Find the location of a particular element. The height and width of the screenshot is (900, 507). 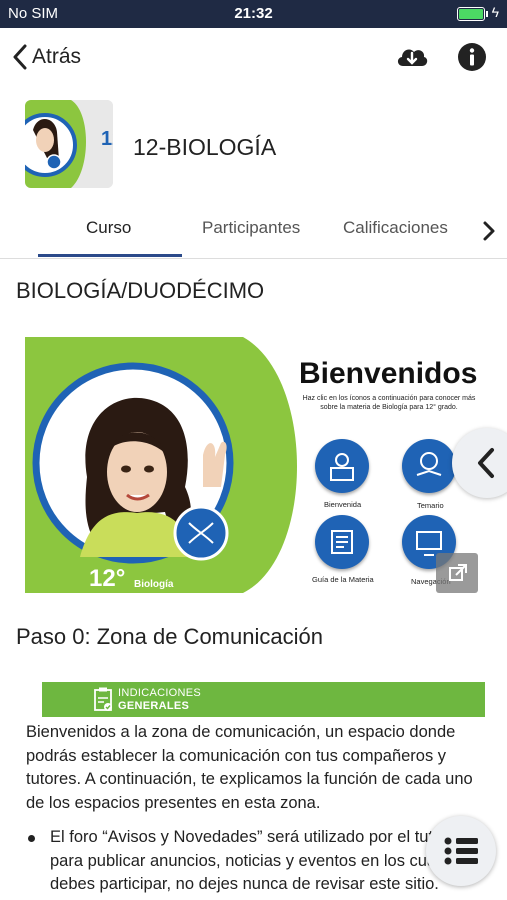

course-index-button is located at coordinates (461, 851).